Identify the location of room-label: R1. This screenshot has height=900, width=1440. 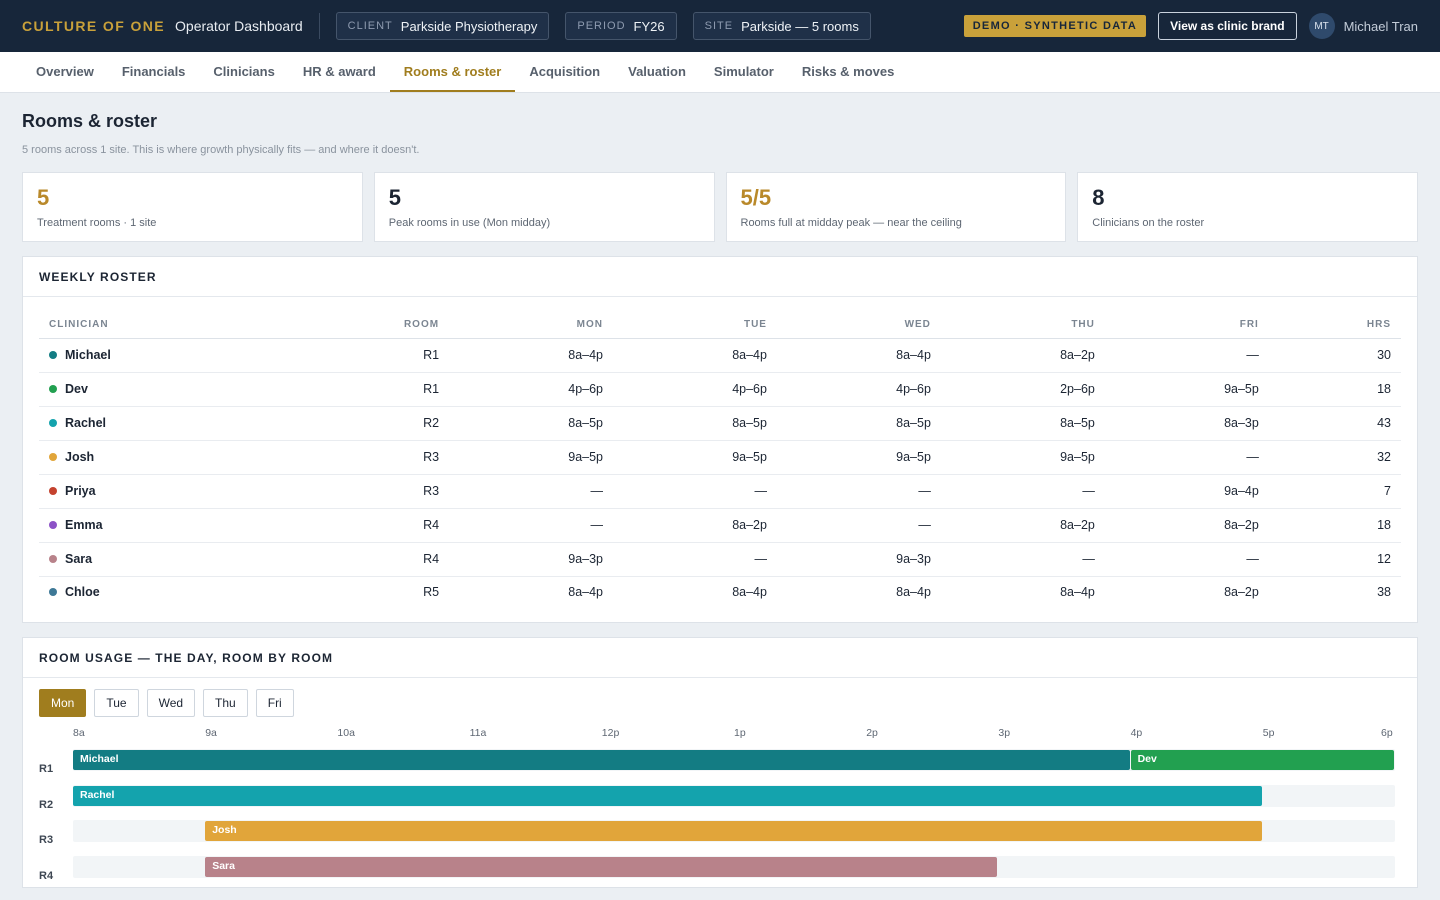
(46, 769).